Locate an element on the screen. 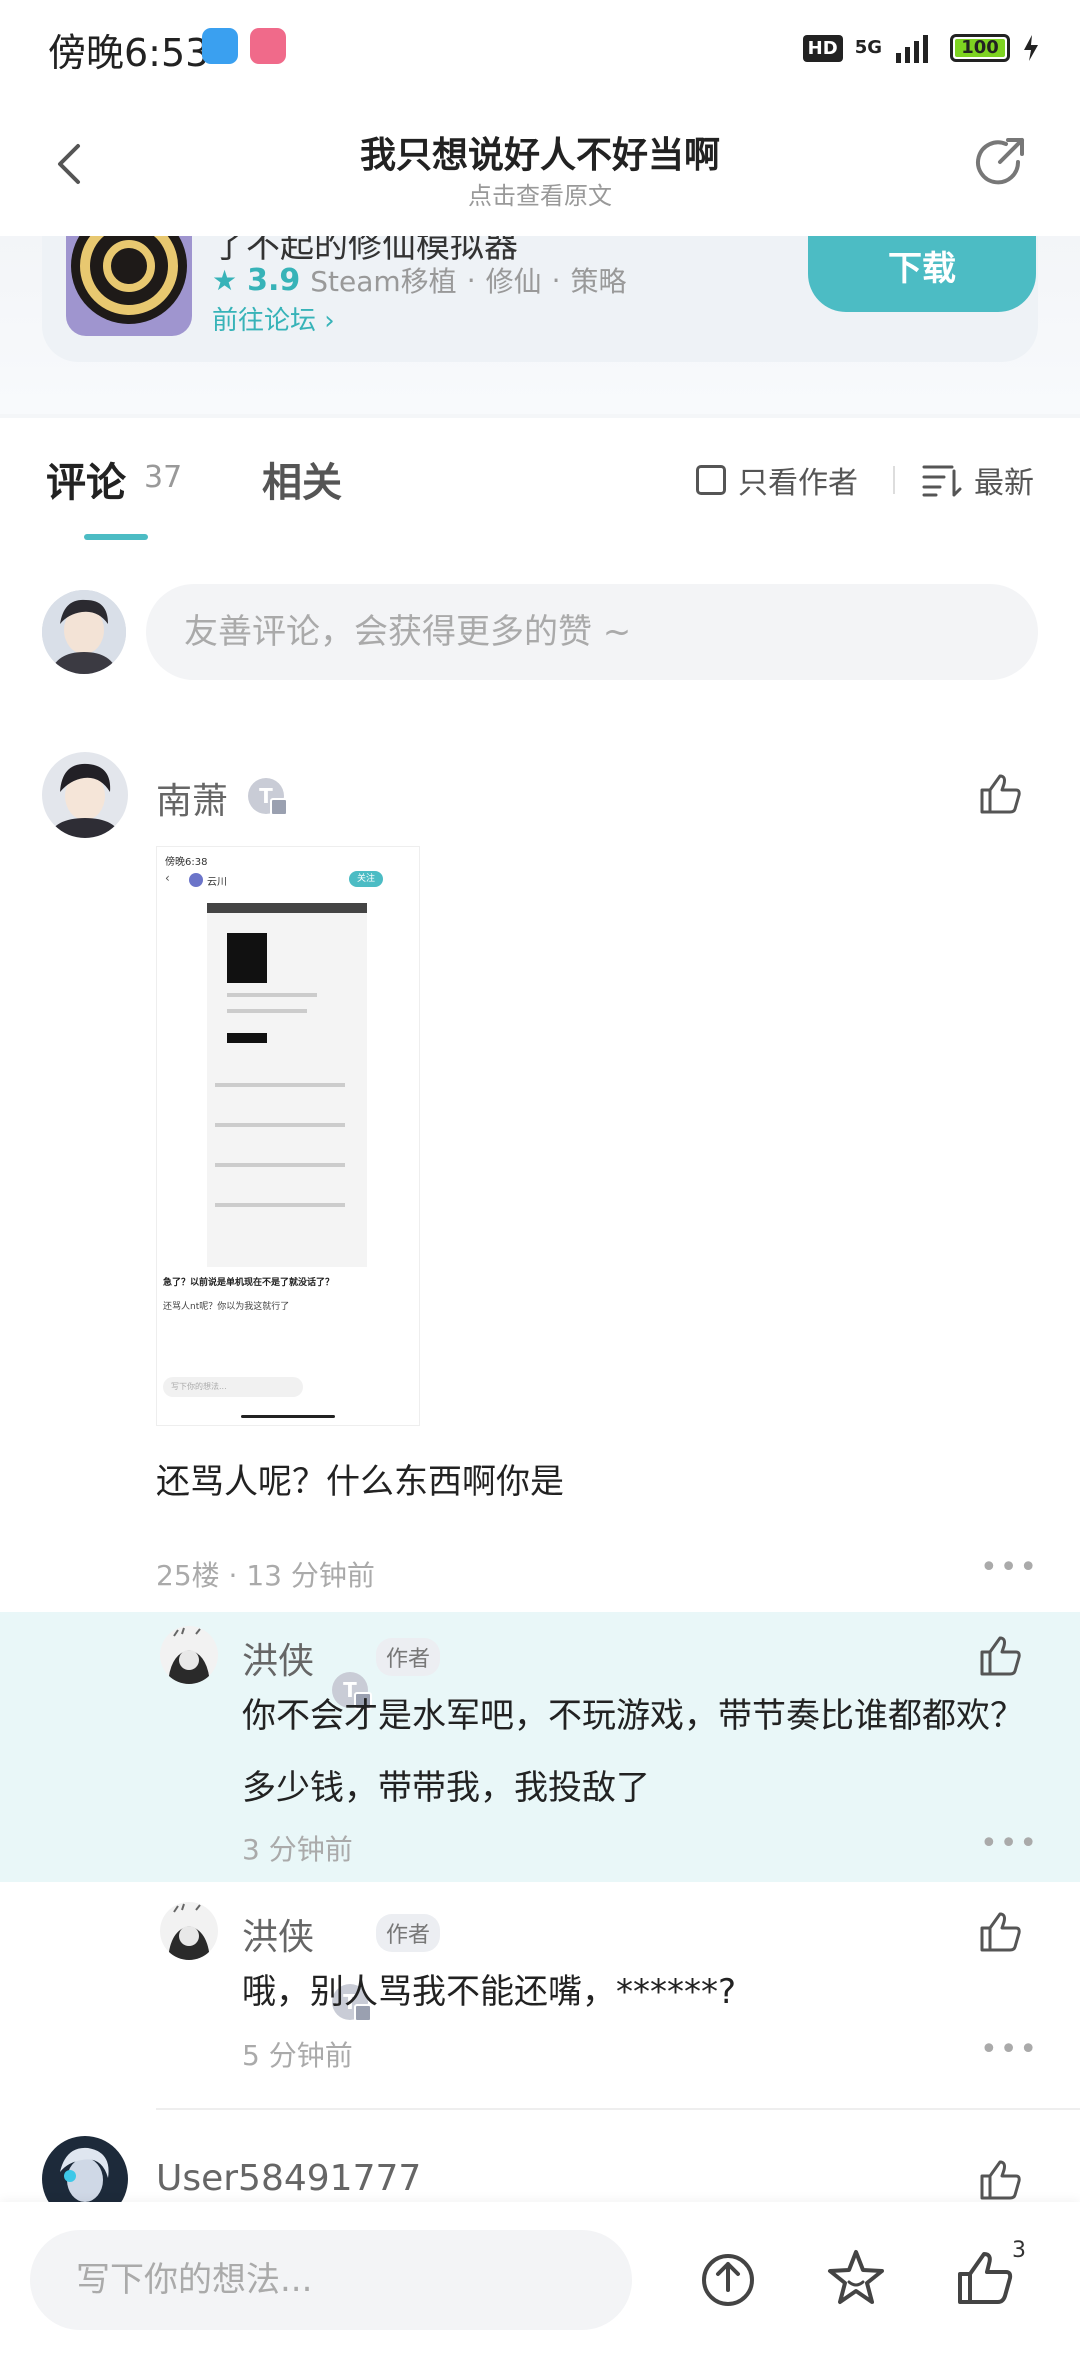  game-logo is located at coordinates (129, 286).